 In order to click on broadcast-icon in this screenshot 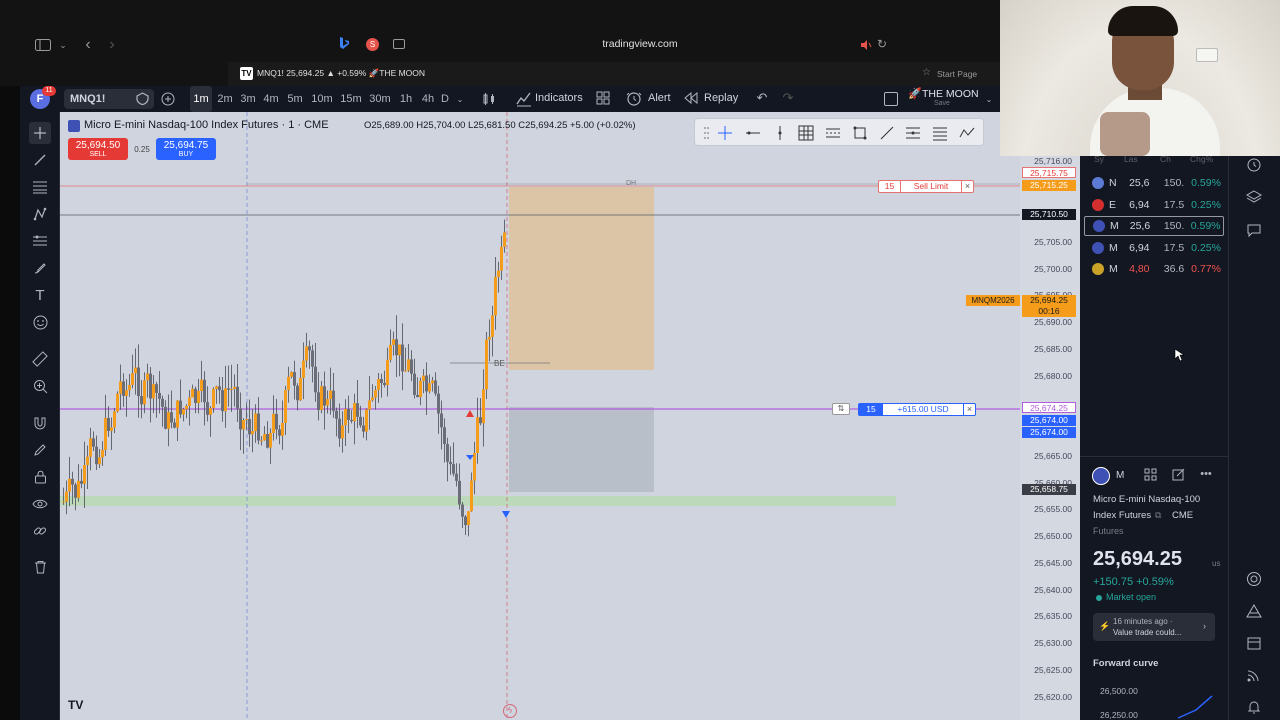, I will do `click(1254, 675)`.